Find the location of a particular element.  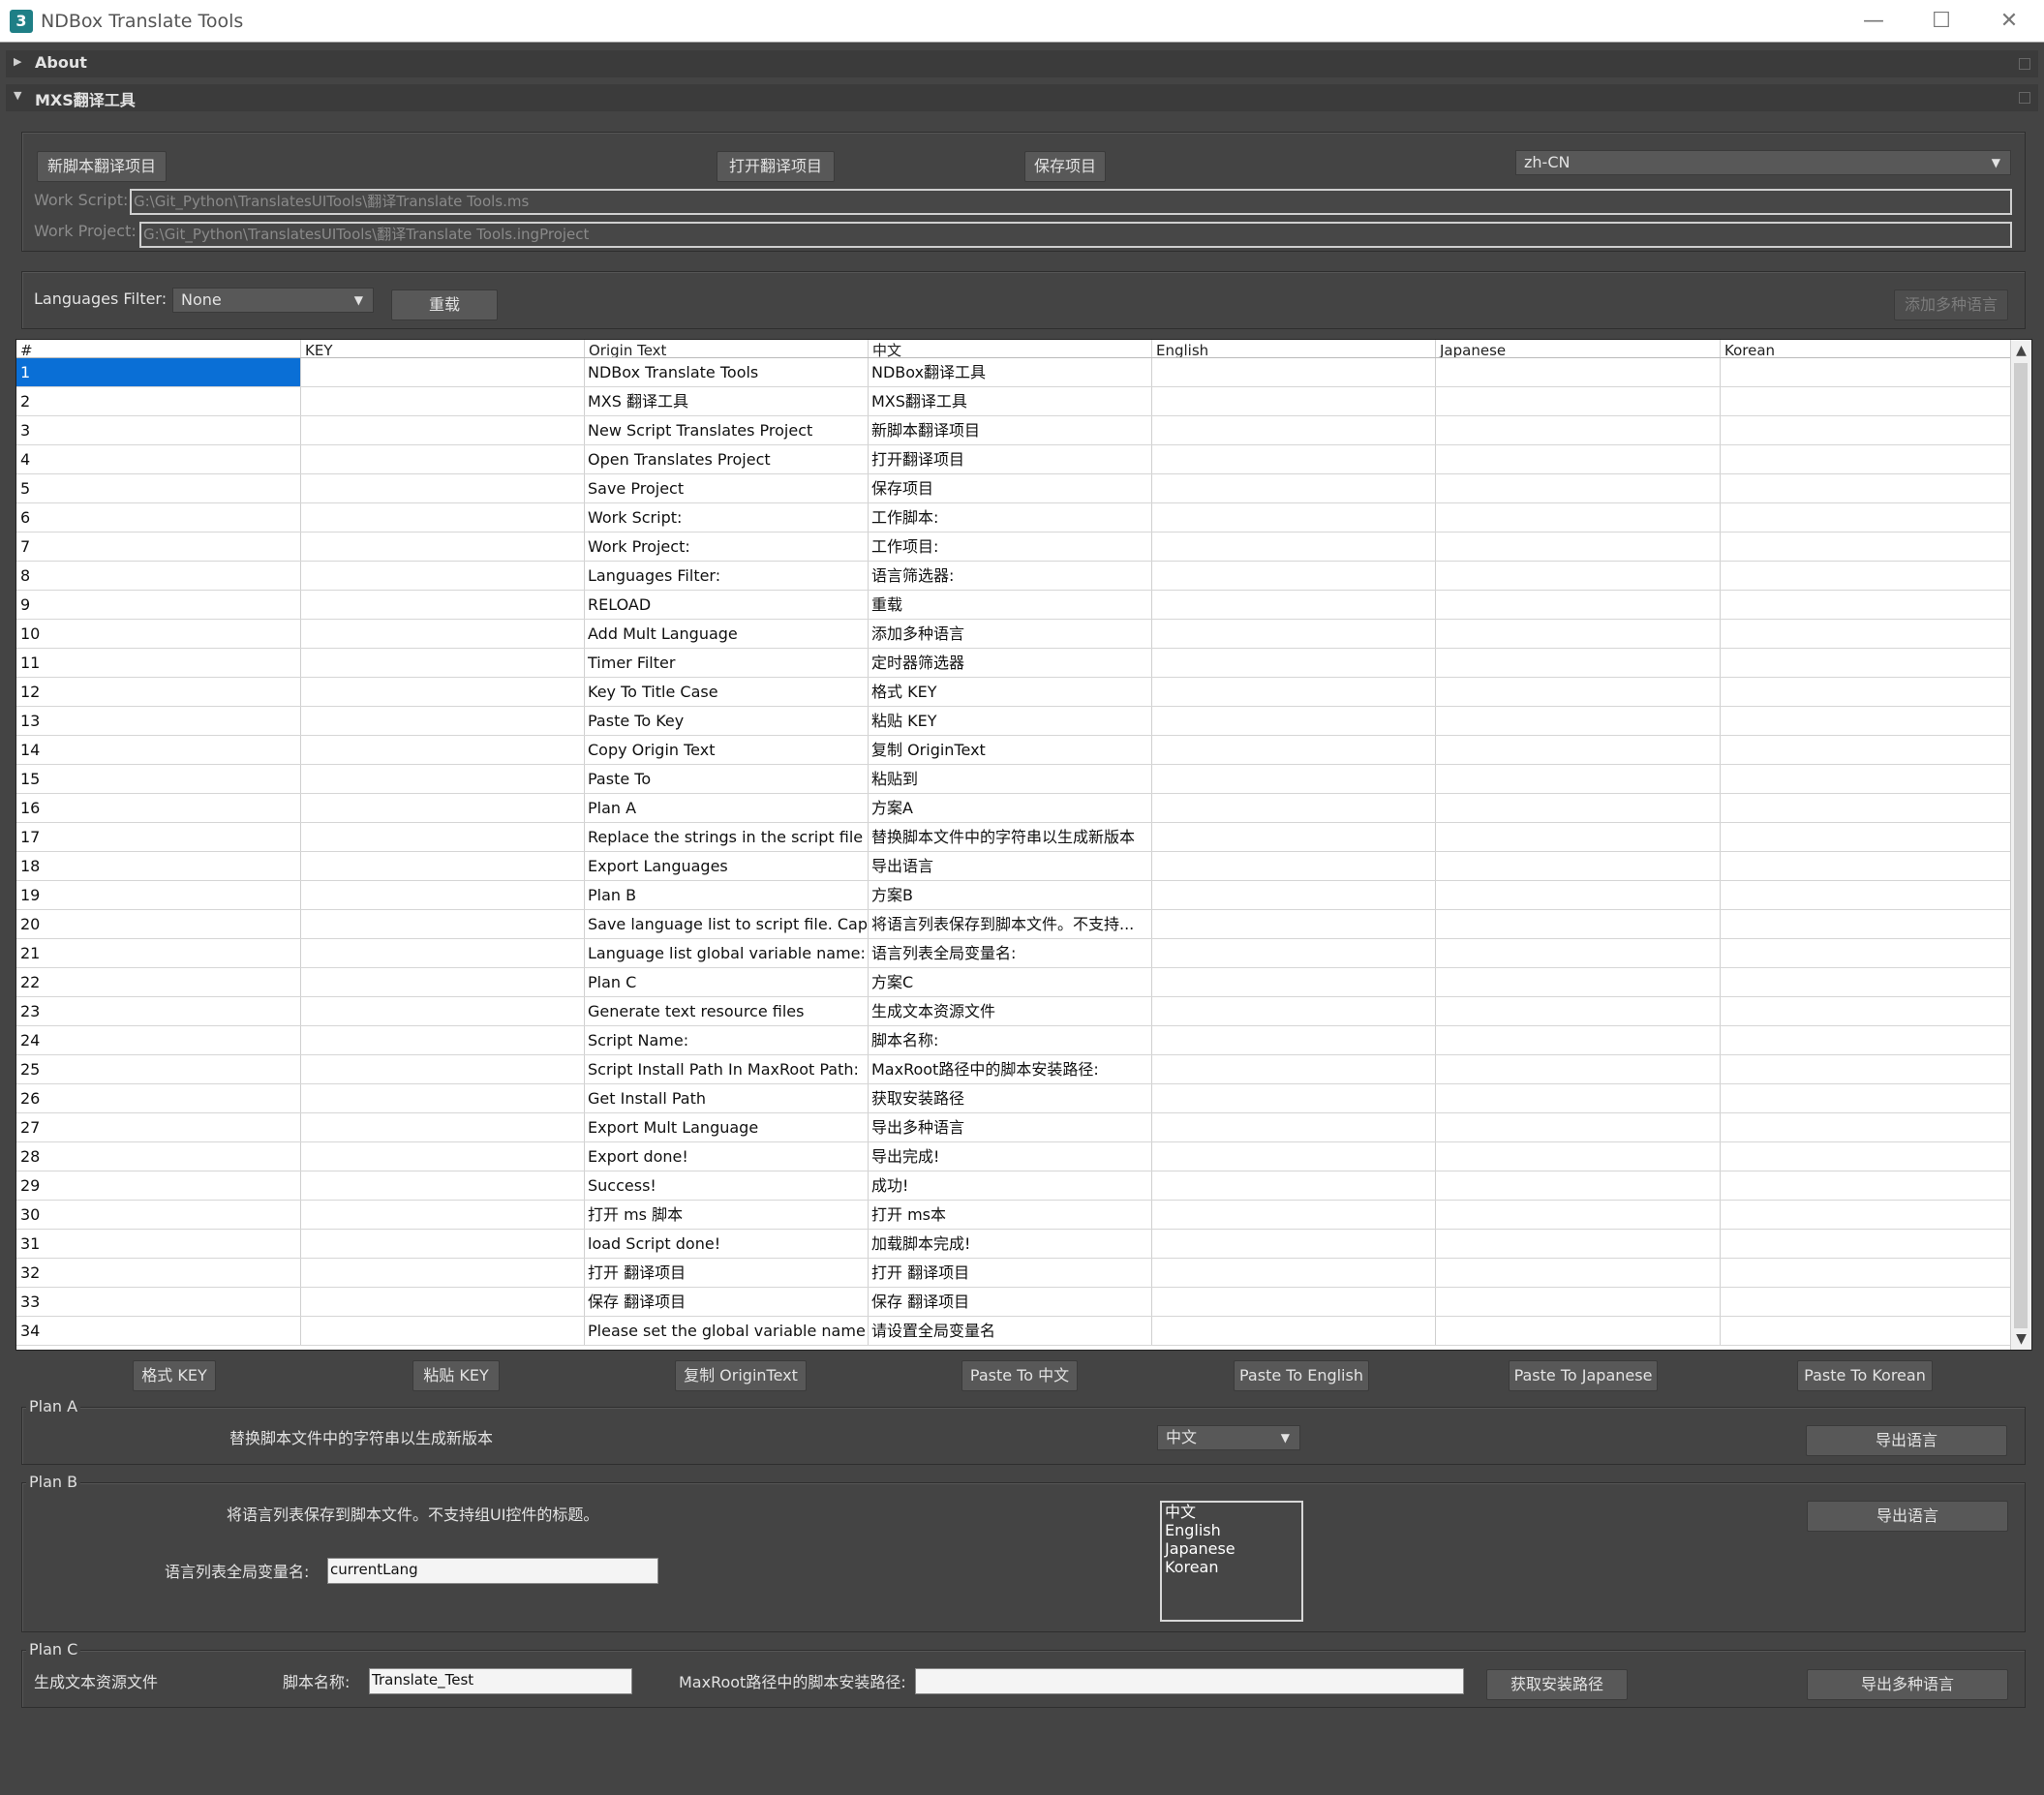

chinese-cell: 格式 KEY is located at coordinates (1010, 692).